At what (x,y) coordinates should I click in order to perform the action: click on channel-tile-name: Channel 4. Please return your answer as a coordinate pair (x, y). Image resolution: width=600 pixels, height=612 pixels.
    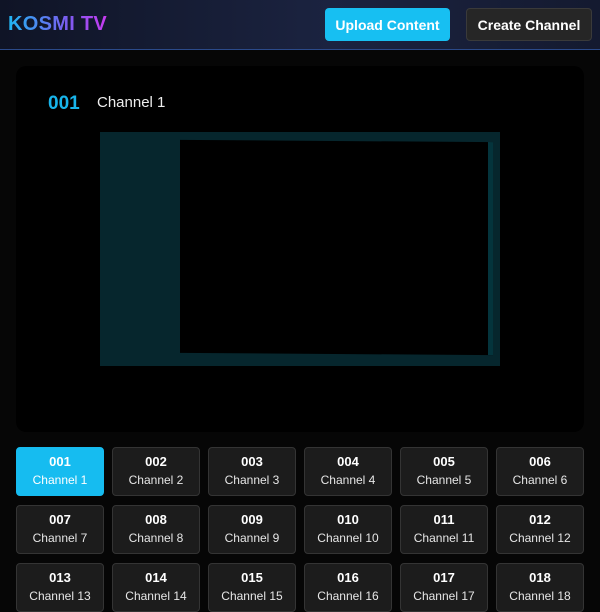
    Looking at the image, I should click on (348, 480).